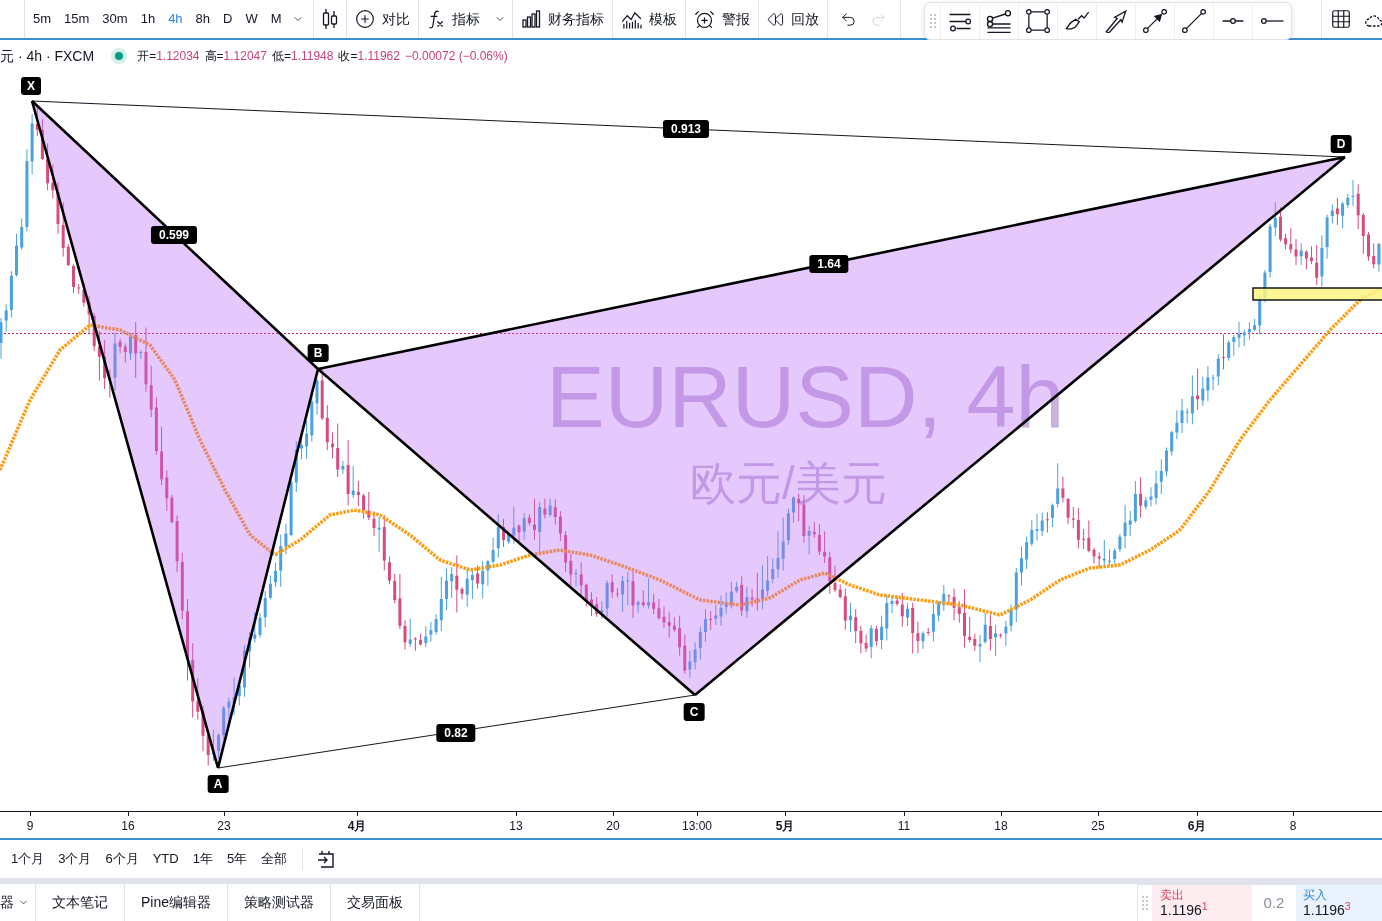 This screenshot has width=1382, height=921. Describe the element at coordinates (686, 129) in the screenshot. I see `pattern-ratio-label: 0.913` at that location.